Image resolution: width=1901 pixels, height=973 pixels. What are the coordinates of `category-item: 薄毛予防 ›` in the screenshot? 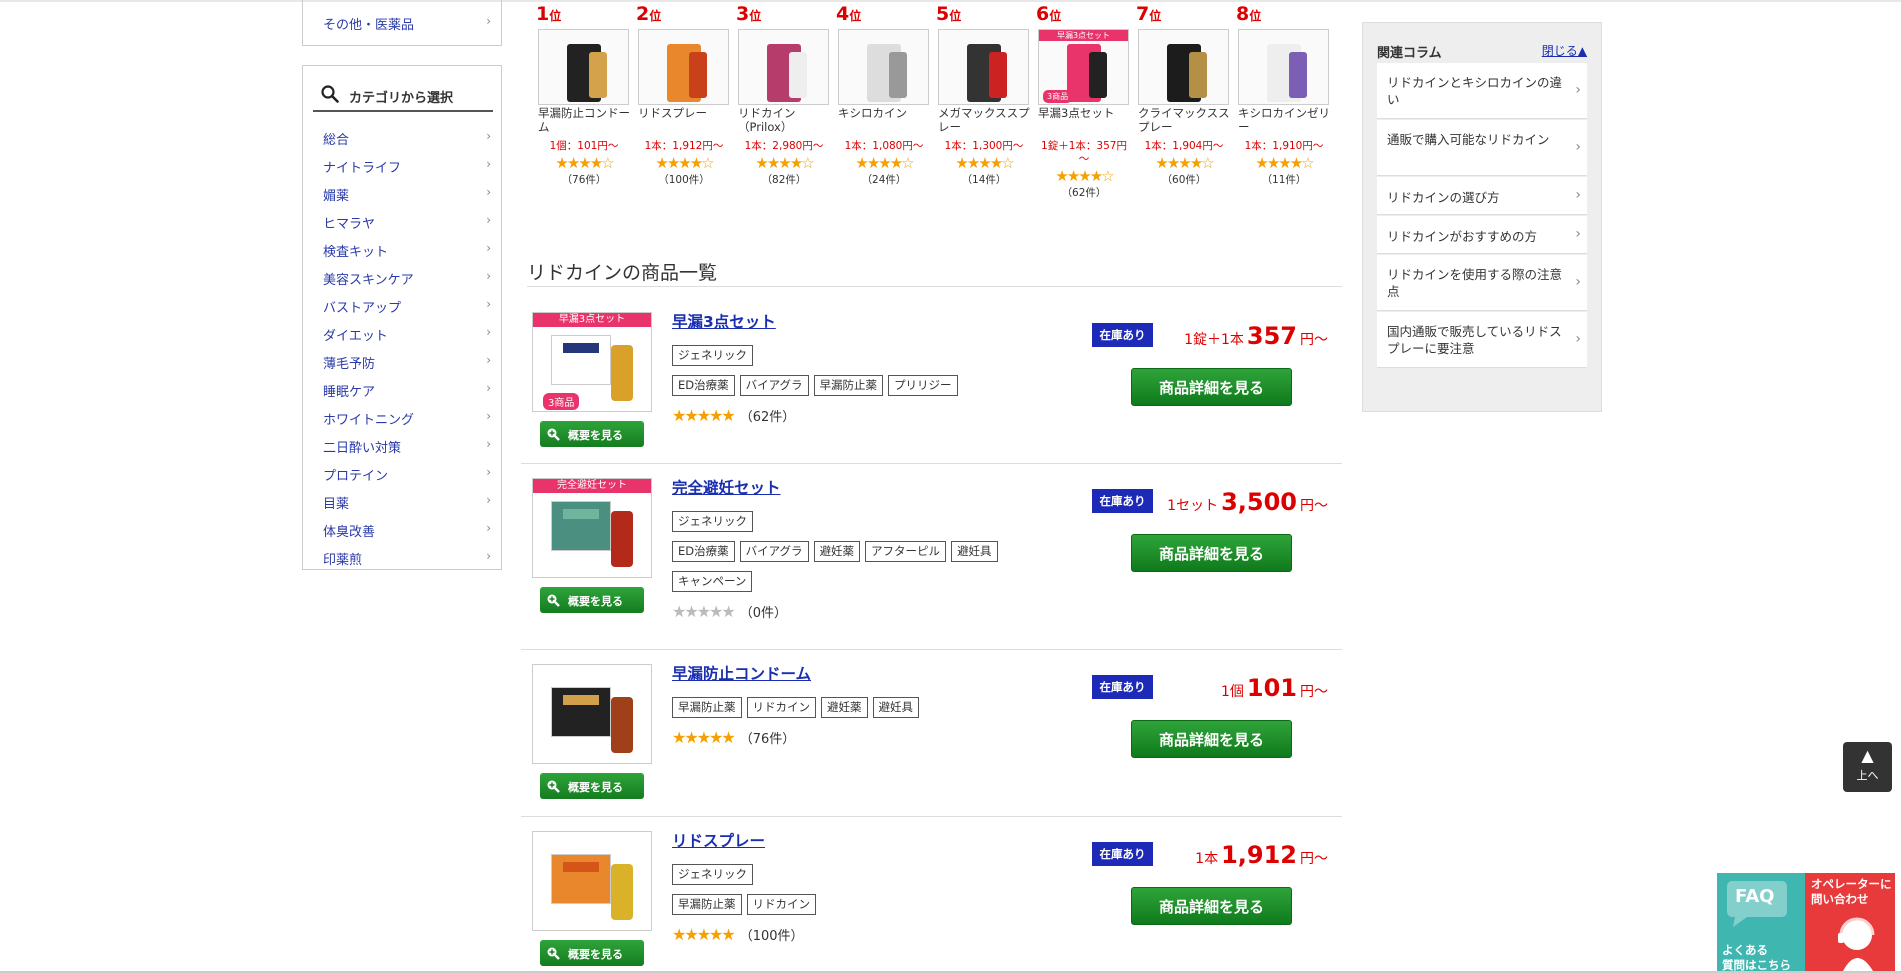 It's located at (402, 361).